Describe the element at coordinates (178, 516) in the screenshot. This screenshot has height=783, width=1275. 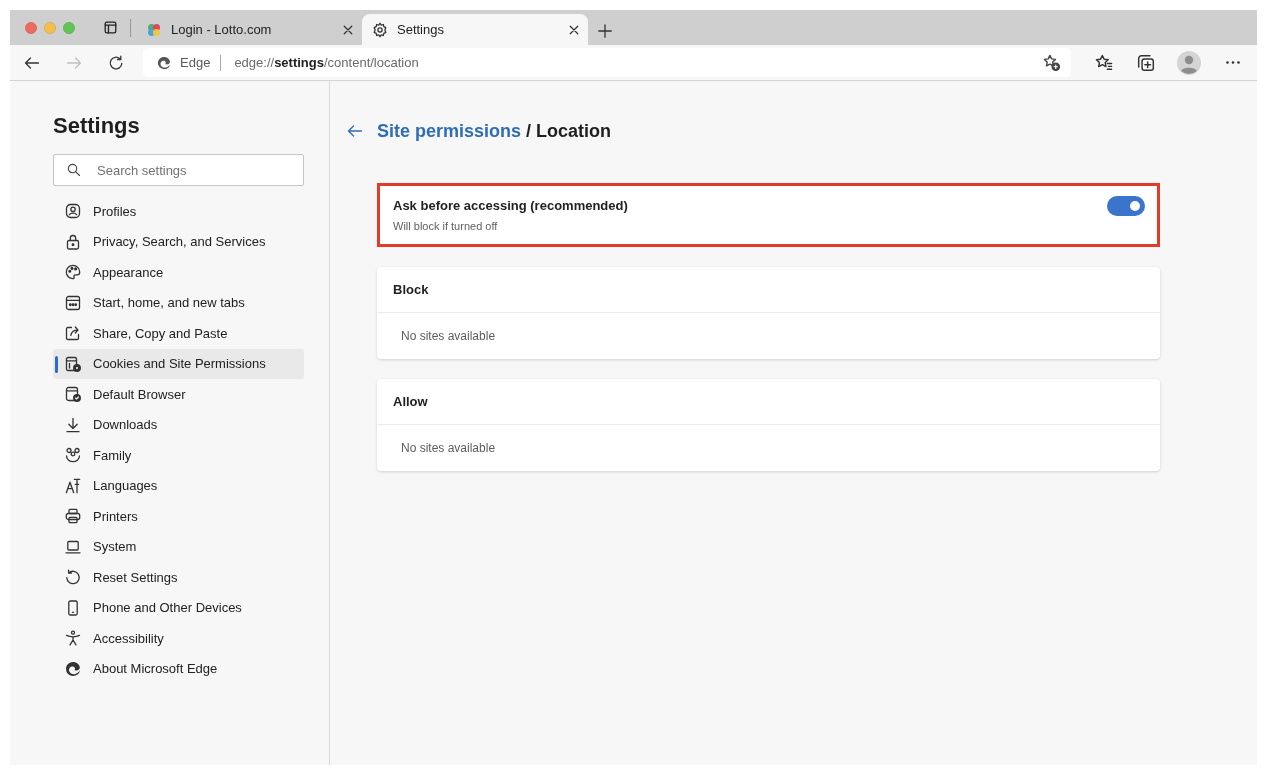
I see `sidebar-item: Printers` at that location.